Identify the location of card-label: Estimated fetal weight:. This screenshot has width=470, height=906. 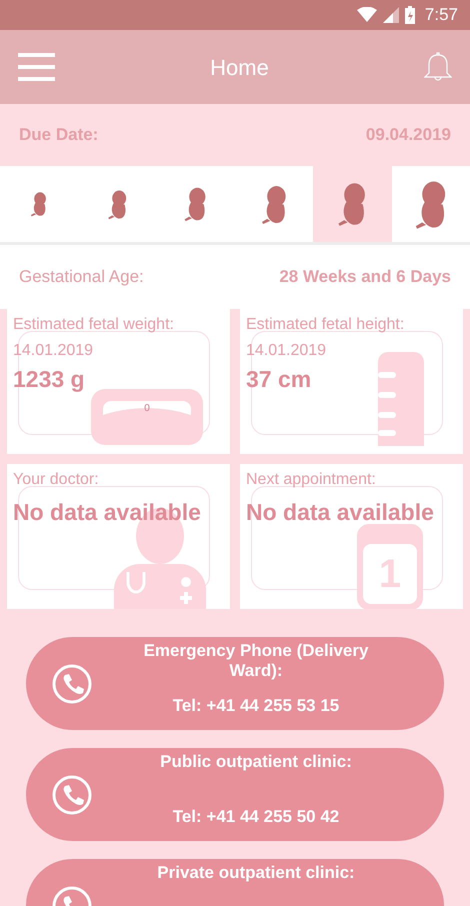
(93, 325).